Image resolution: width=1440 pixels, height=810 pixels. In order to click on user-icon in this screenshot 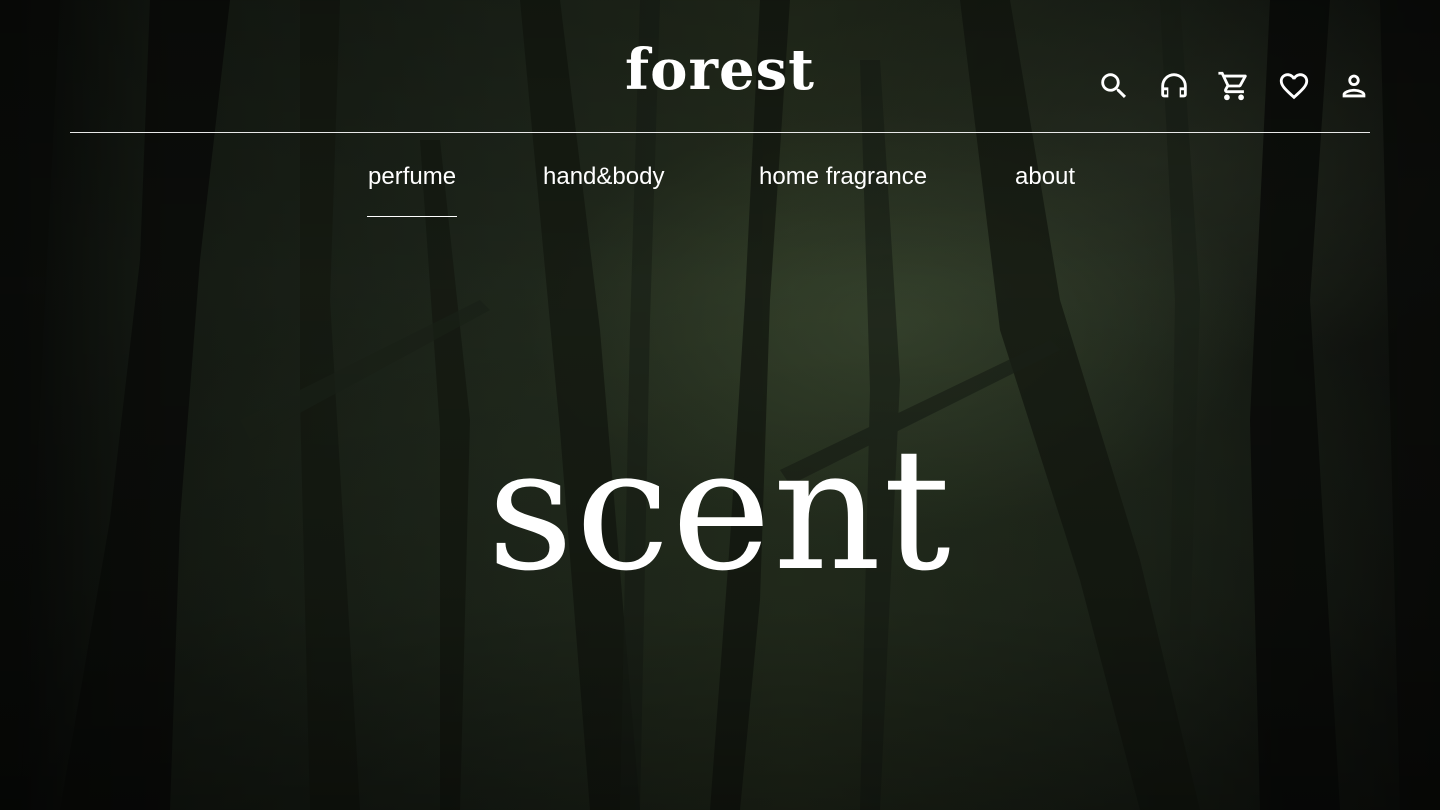, I will do `click(1354, 86)`.